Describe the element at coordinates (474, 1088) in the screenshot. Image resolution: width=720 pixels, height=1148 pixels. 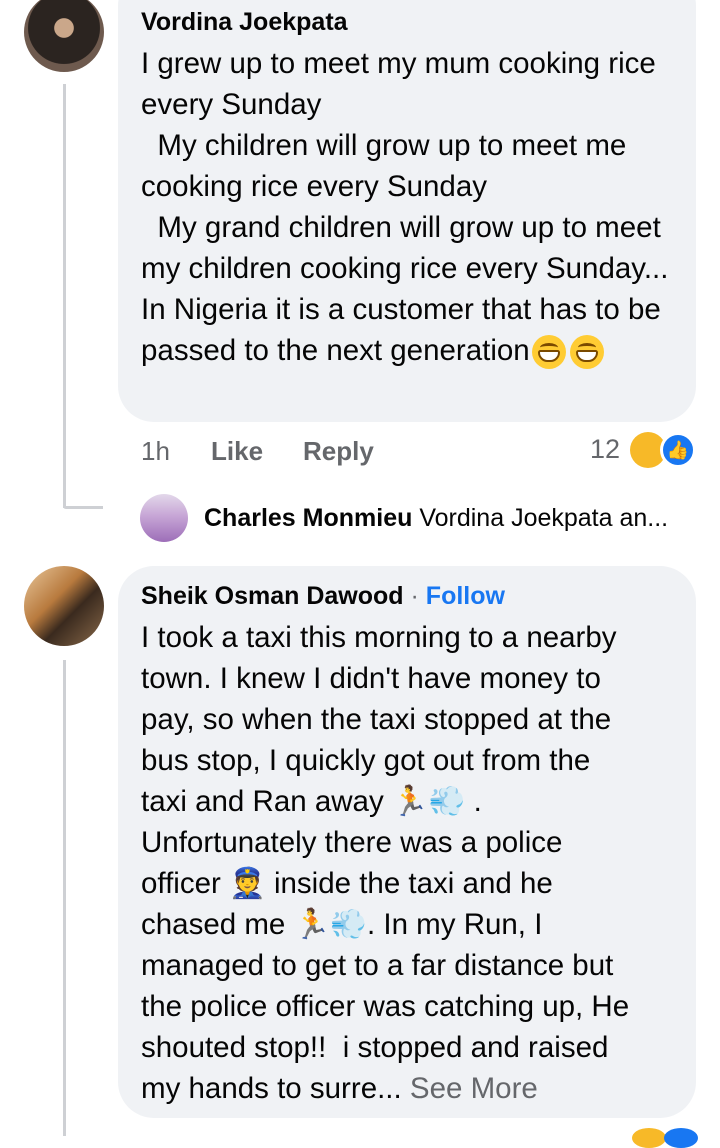
I see `see-more-link: See More` at that location.